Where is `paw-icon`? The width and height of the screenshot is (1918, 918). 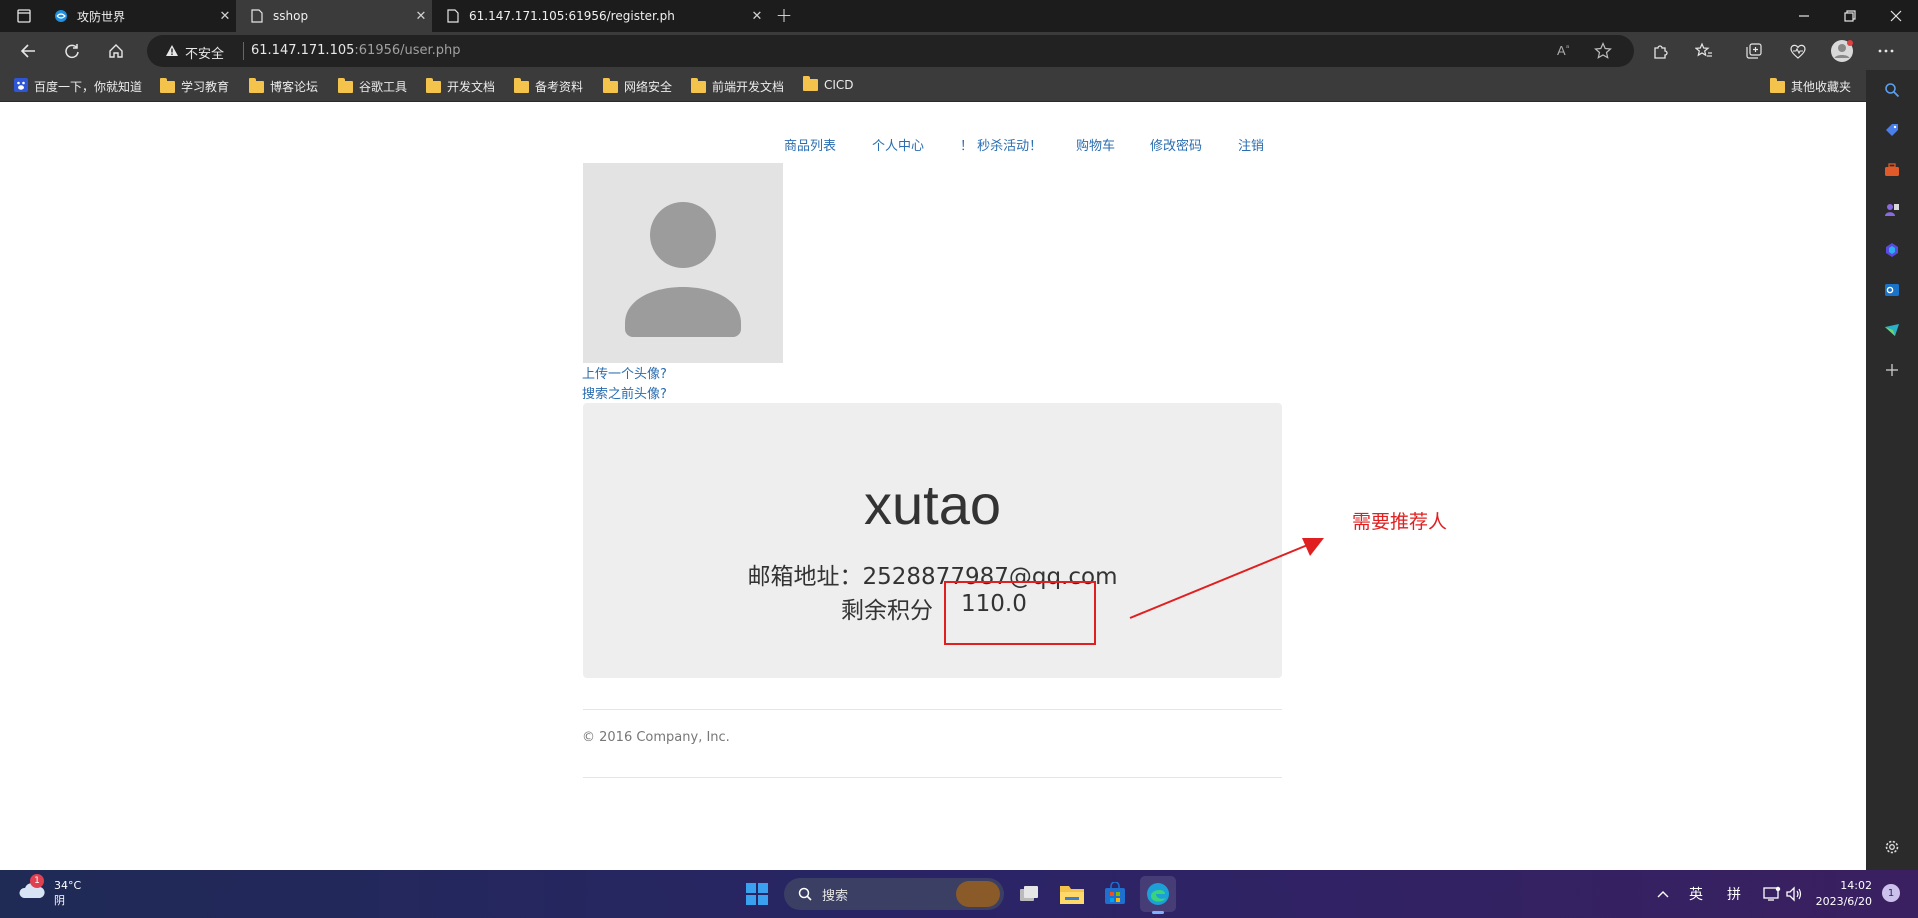
paw-icon is located at coordinates (21, 86).